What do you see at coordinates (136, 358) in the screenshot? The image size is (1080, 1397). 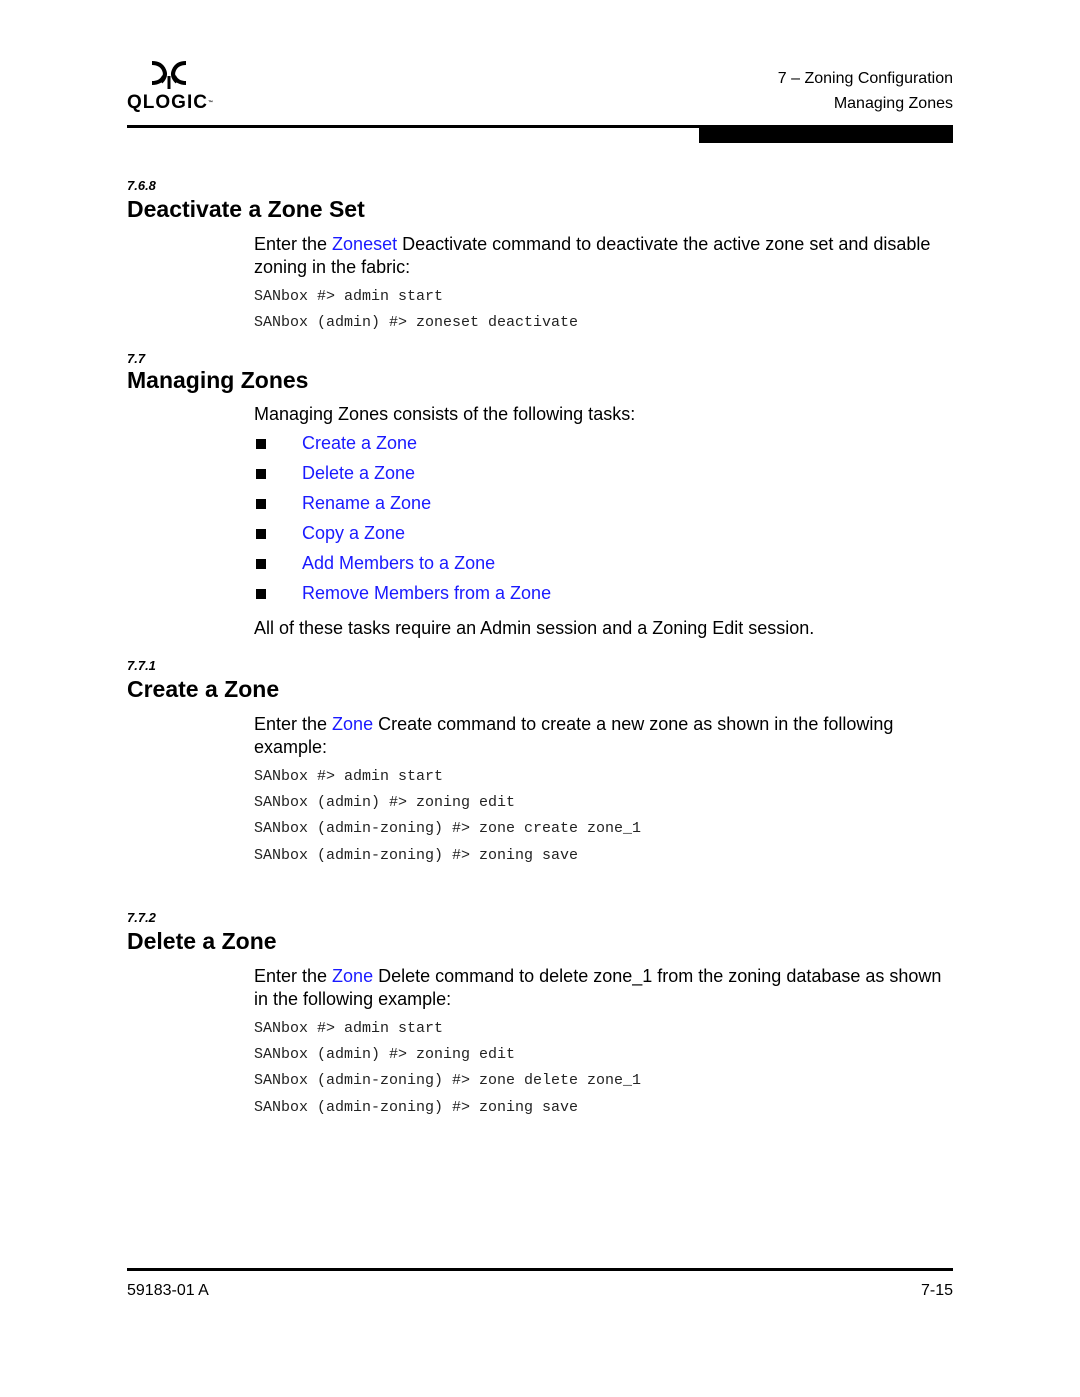 I see `section-number: 7.7` at bounding box center [136, 358].